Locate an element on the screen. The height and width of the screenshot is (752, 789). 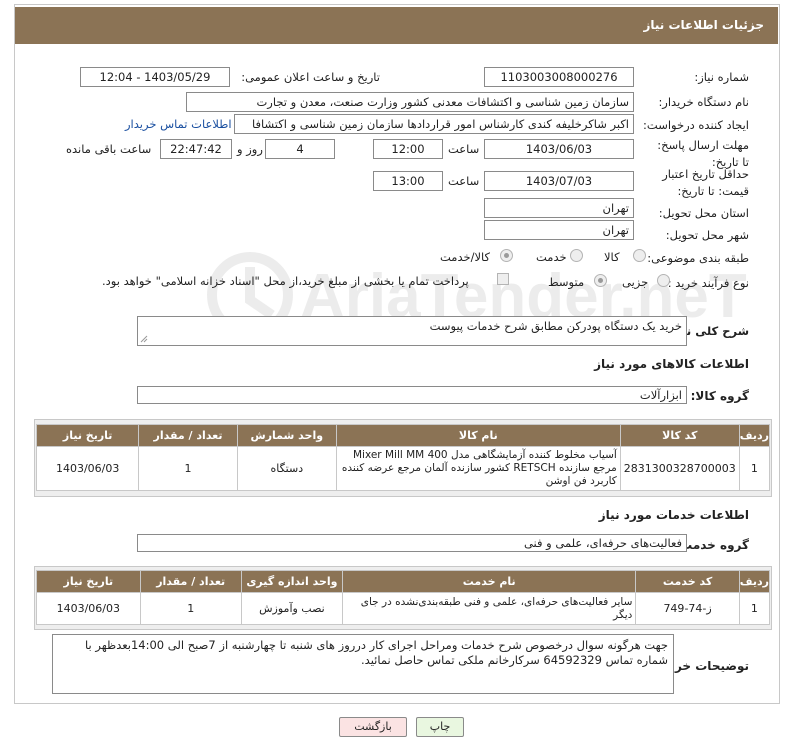
goods-row-qty: 1 is located at coordinates (188, 468).